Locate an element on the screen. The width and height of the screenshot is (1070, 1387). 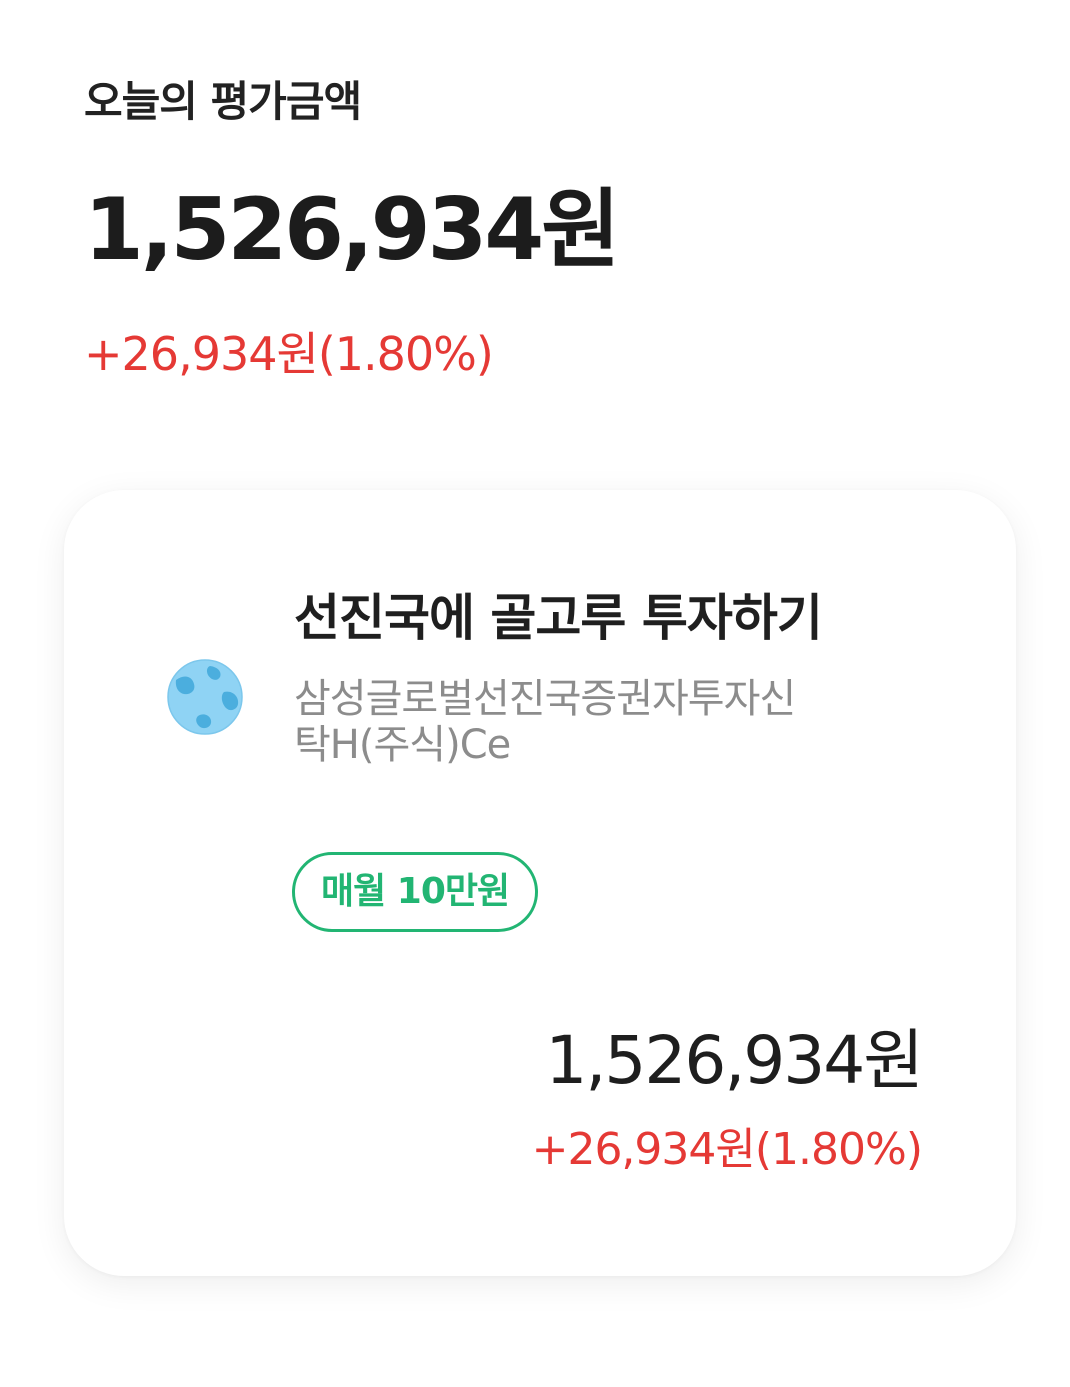
fund-amount: 1,526,934원 is located at coordinates (734, 1060).